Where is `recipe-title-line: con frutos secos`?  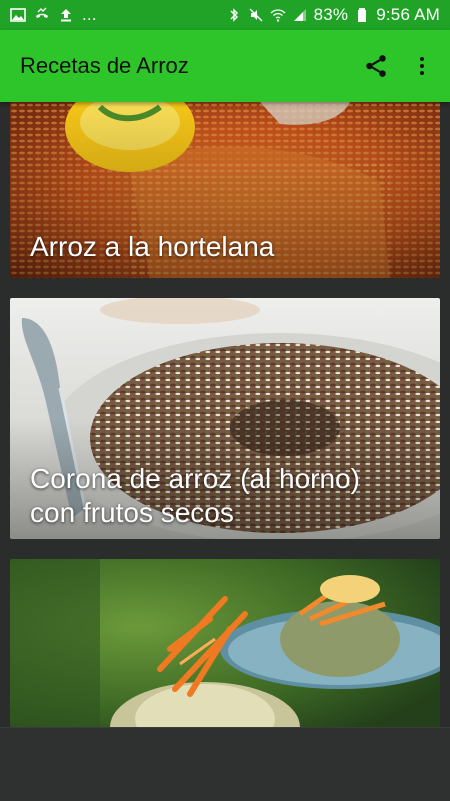
recipe-title-line: con frutos secos is located at coordinates (132, 512).